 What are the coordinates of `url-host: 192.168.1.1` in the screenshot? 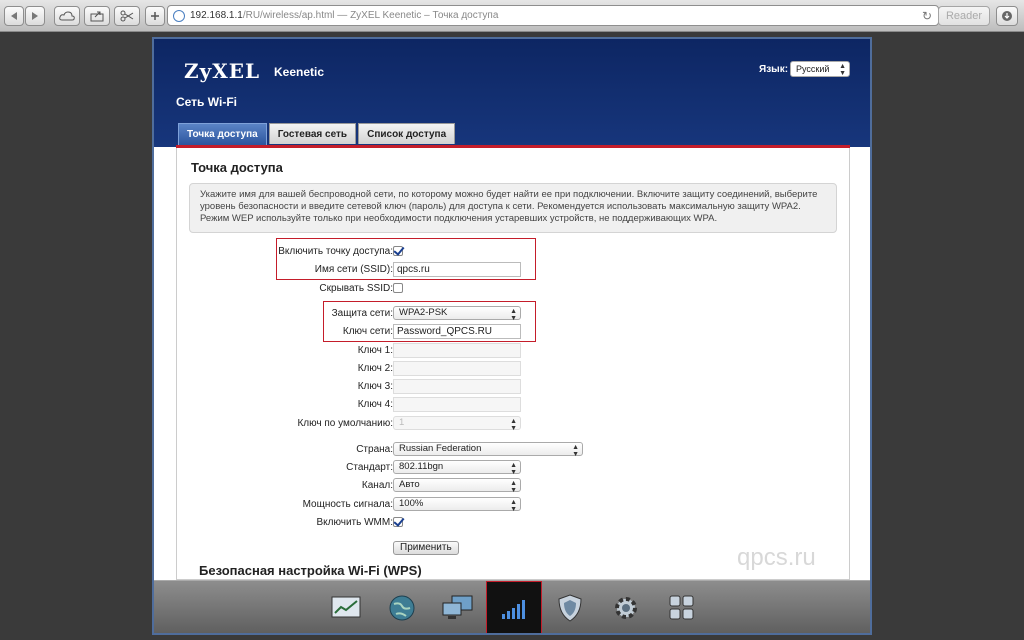 It's located at (216, 15).